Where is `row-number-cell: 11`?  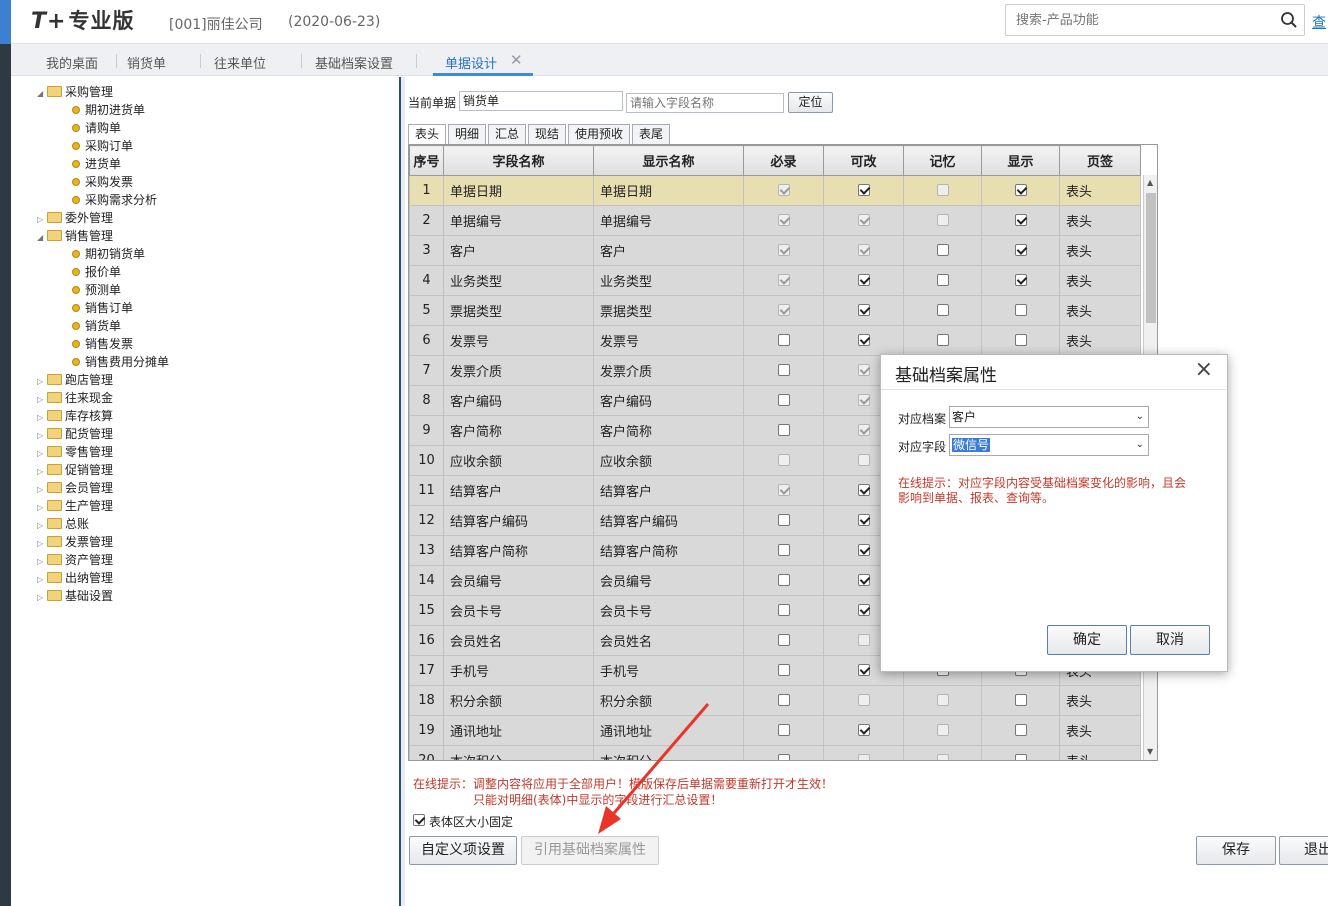 row-number-cell: 11 is located at coordinates (426, 490).